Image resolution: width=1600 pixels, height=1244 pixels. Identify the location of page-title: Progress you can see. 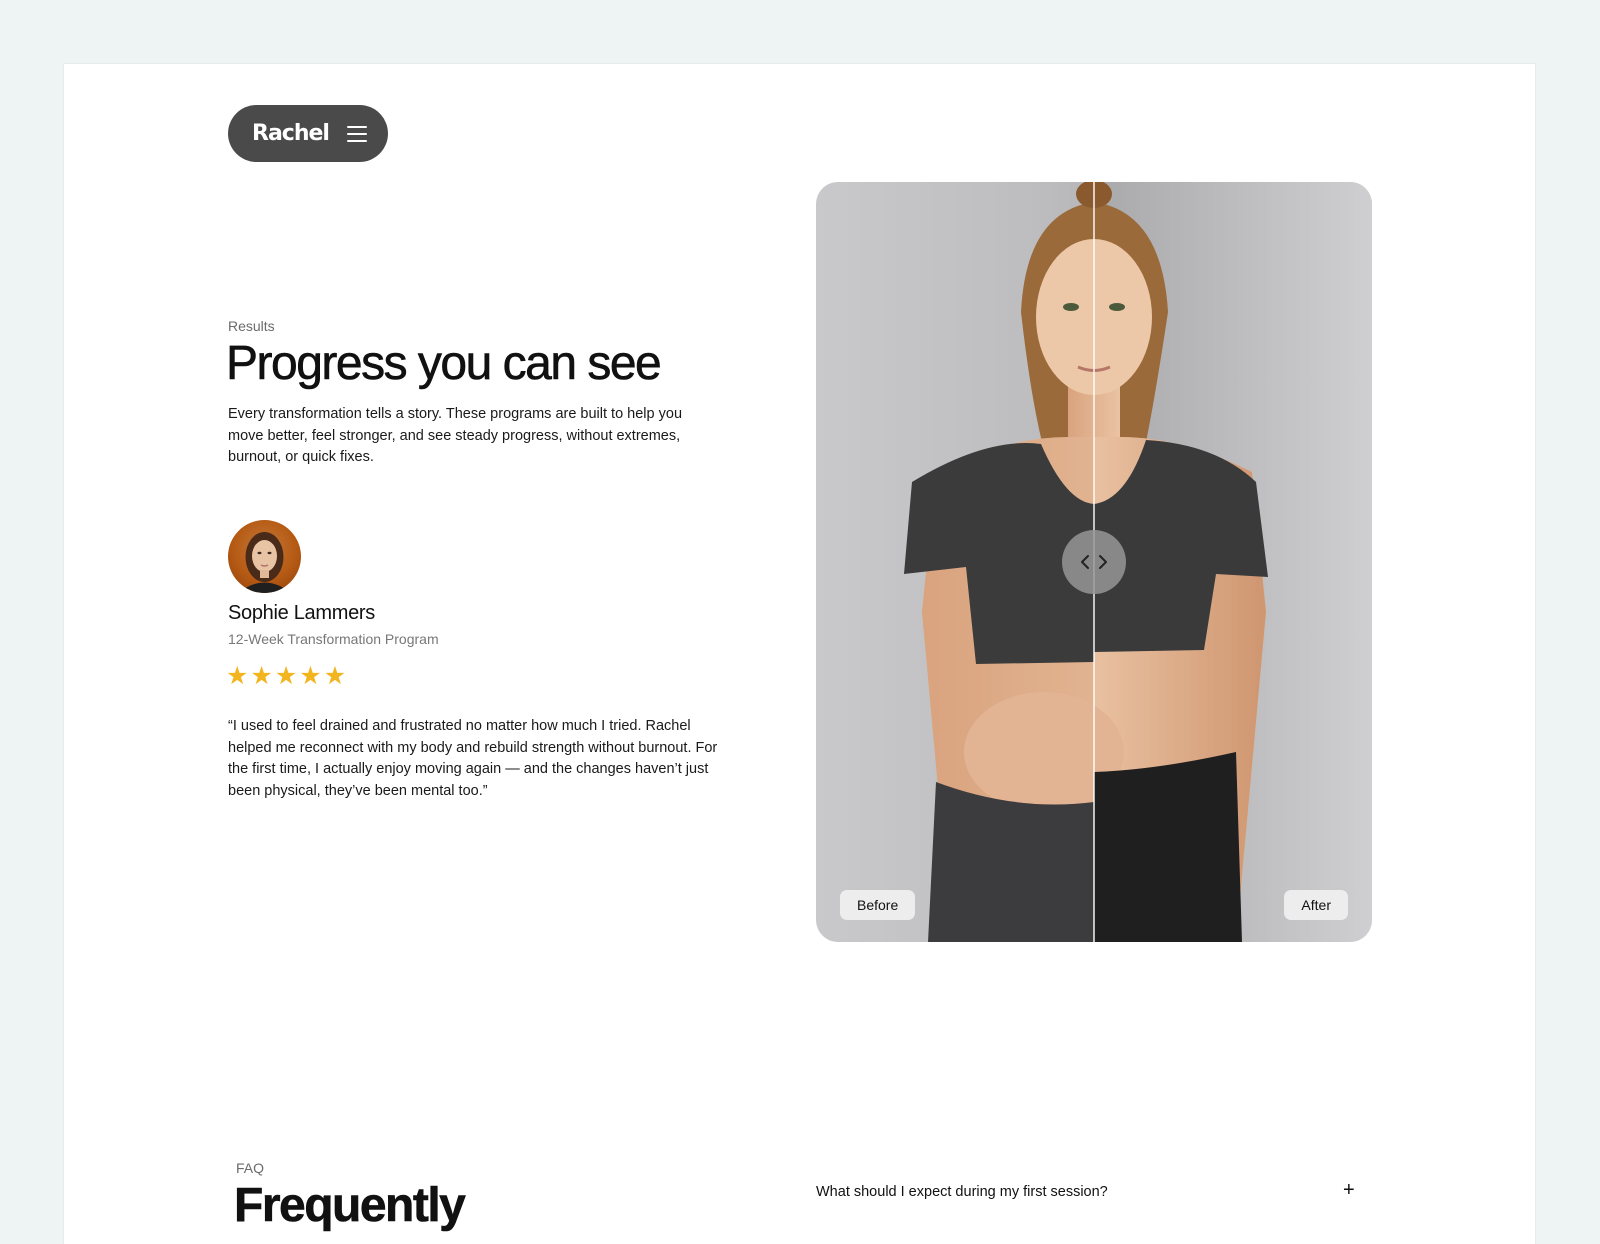
(444, 364).